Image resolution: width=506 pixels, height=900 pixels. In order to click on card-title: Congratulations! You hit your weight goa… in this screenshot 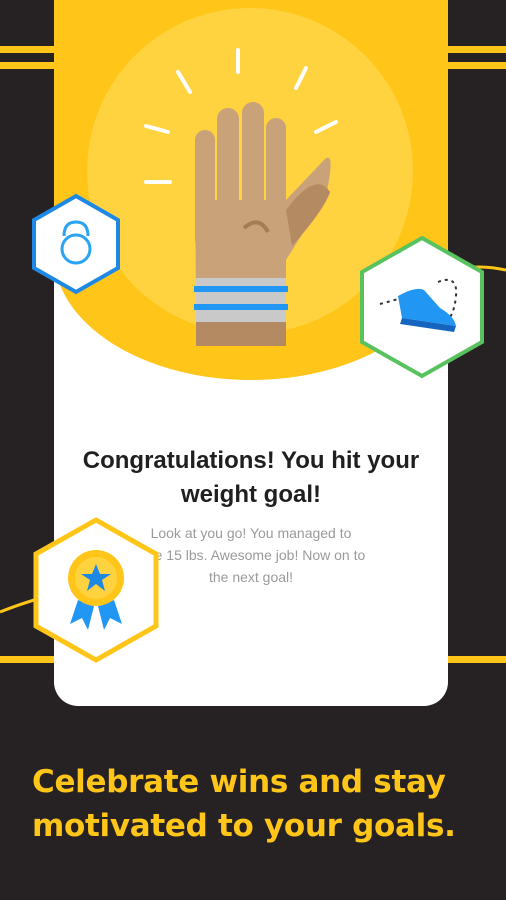, I will do `click(251, 478)`.